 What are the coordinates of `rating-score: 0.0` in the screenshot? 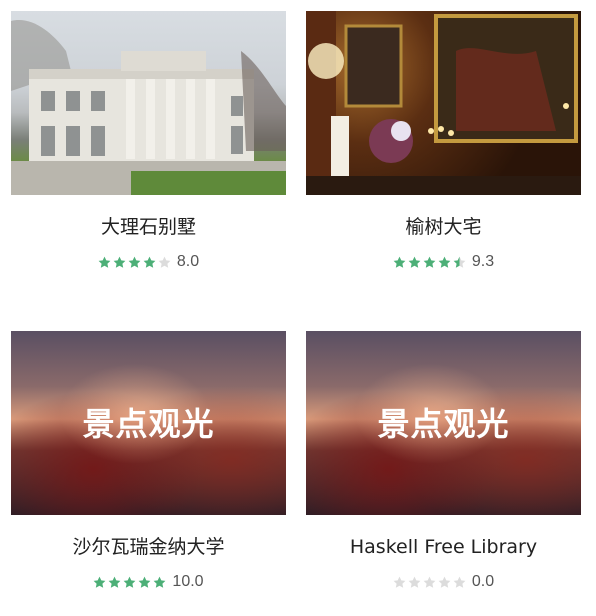 It's located at (483, 581).